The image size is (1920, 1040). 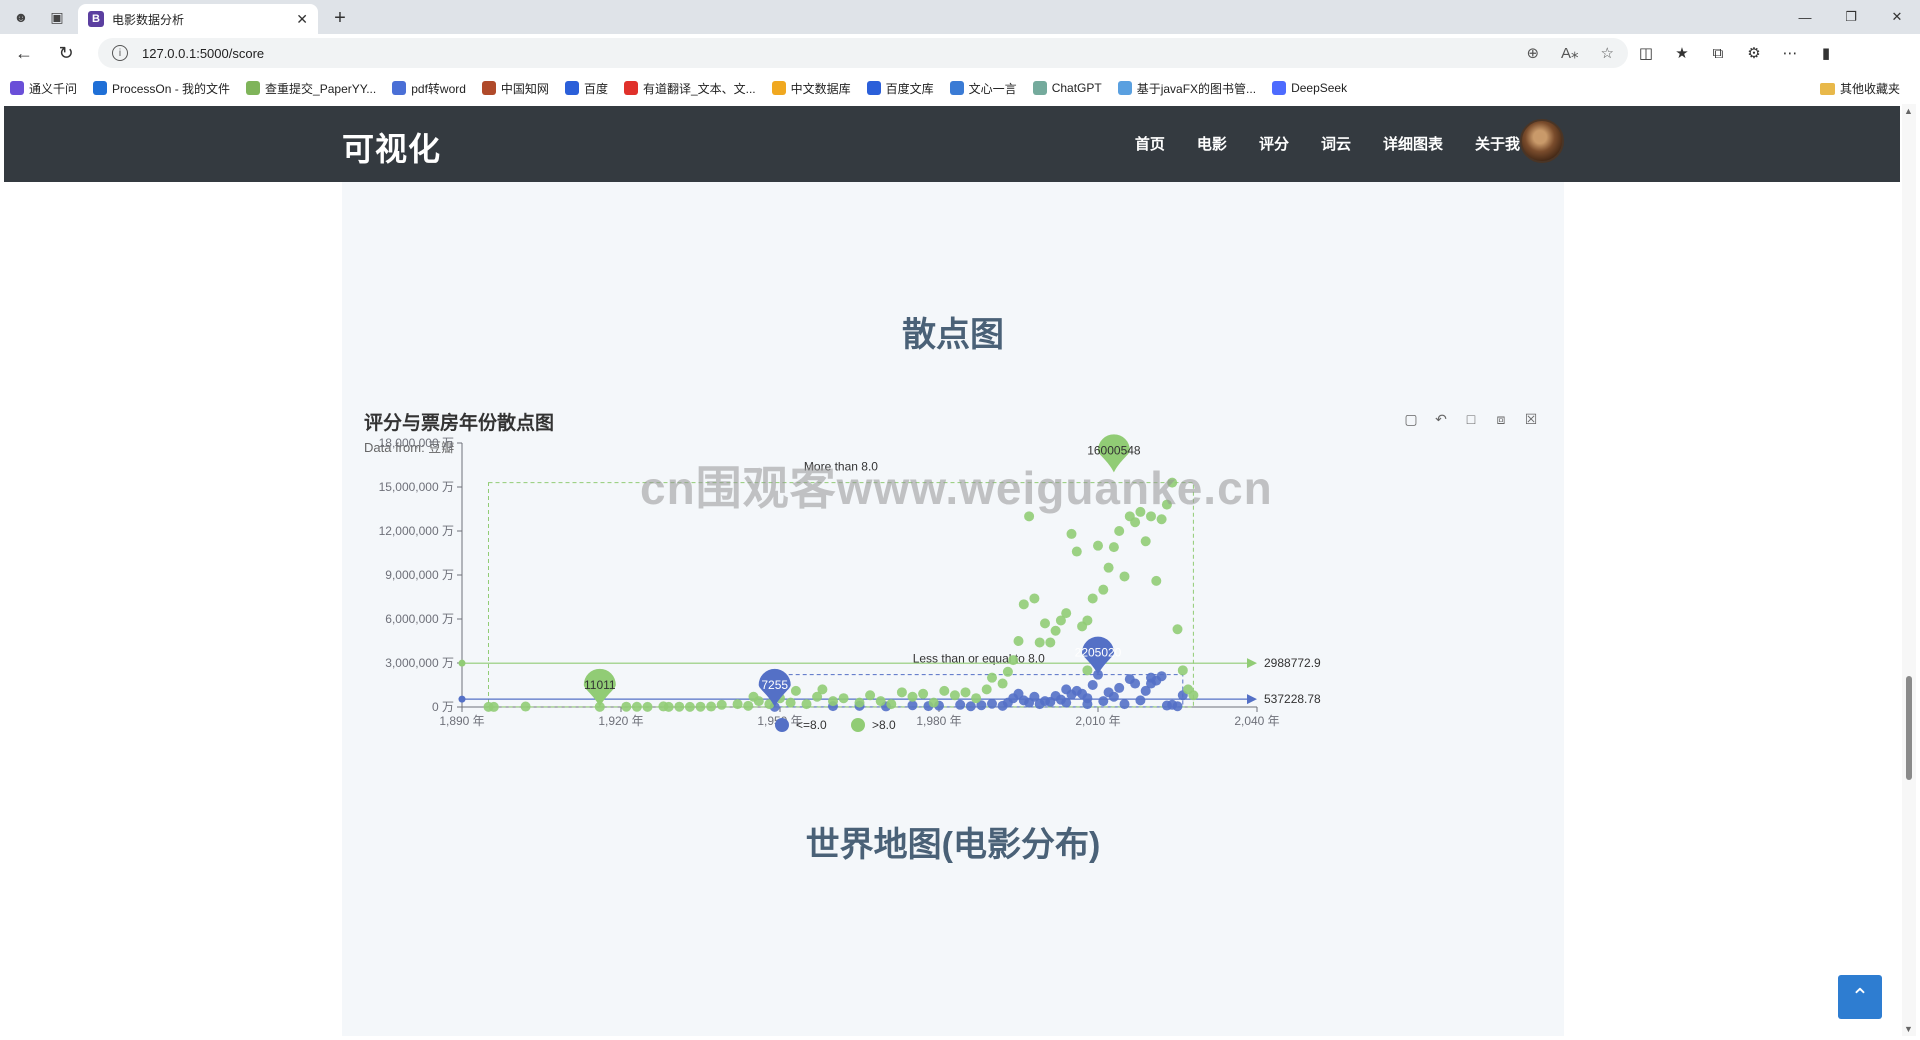 What do you see at coordinates (161, 88) in the screenshot?
I see `bookmark-item: ProcessOn - 我的文件` at bounding box center [161, 88].